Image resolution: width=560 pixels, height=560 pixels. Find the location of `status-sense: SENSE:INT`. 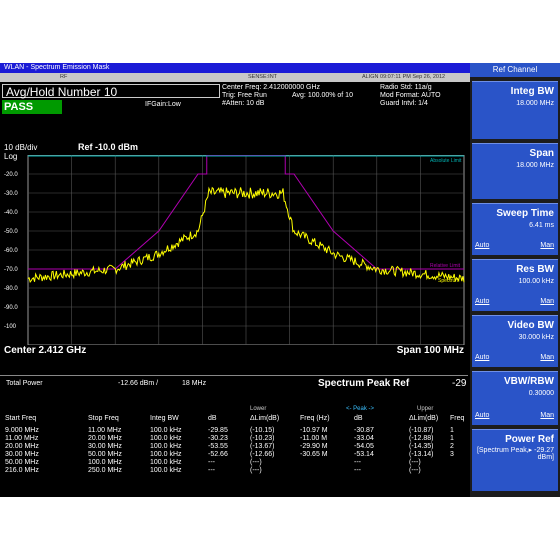

status-sense: SENSE:INT is located at coordinates (263, 77).